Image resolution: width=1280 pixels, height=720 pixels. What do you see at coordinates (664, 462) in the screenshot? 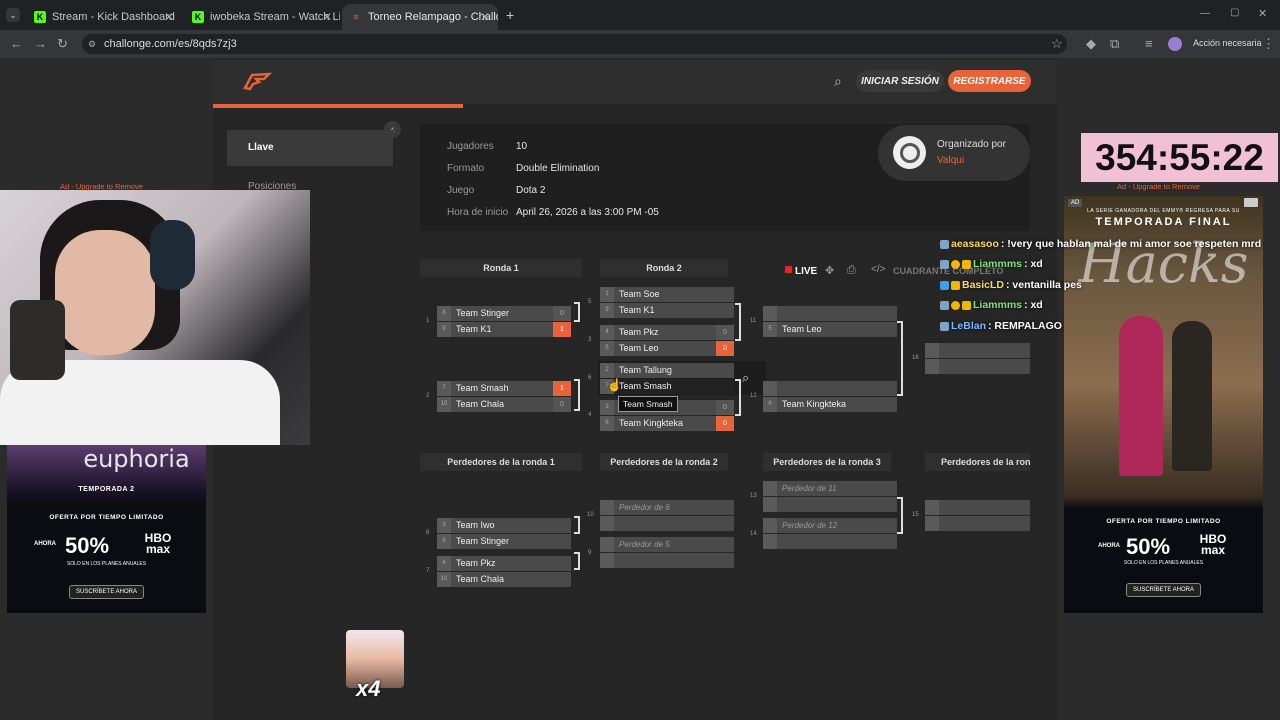
I see `round-header: Perdedores de la ronda 2` at bounding box center [664, 462].